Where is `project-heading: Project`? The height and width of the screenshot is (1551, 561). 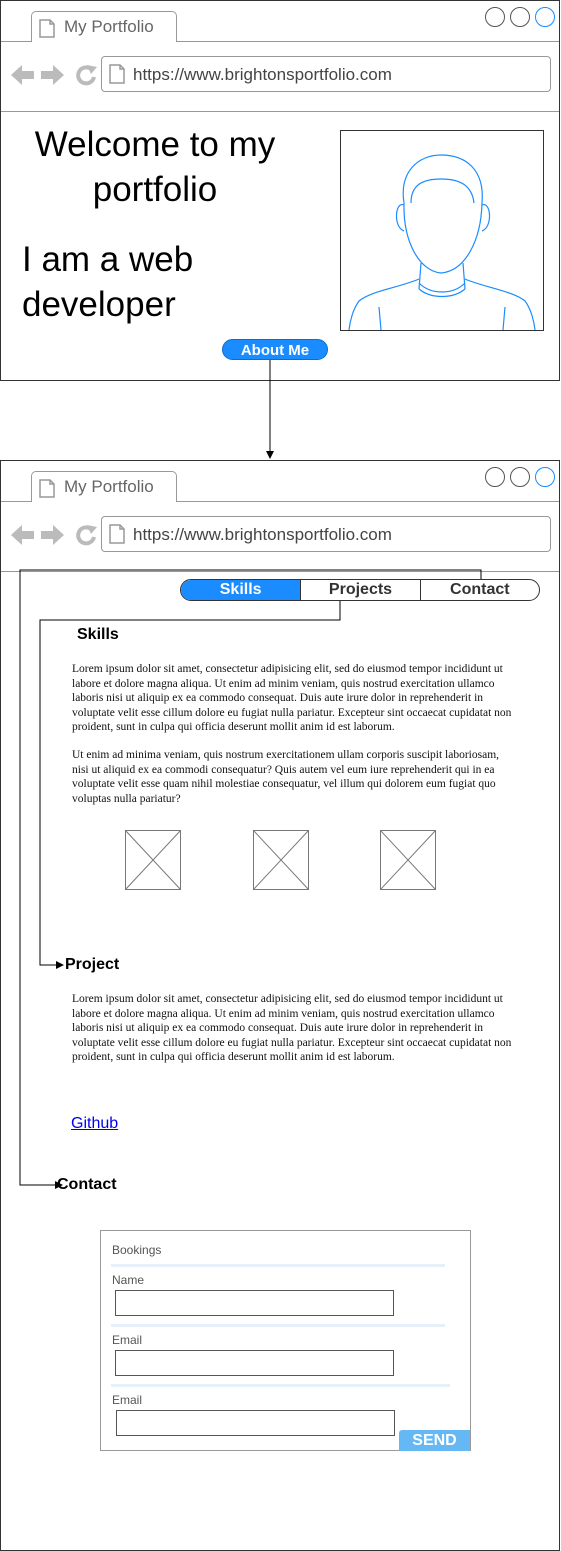
project-heading: Project is located at coordinates (92, 964).